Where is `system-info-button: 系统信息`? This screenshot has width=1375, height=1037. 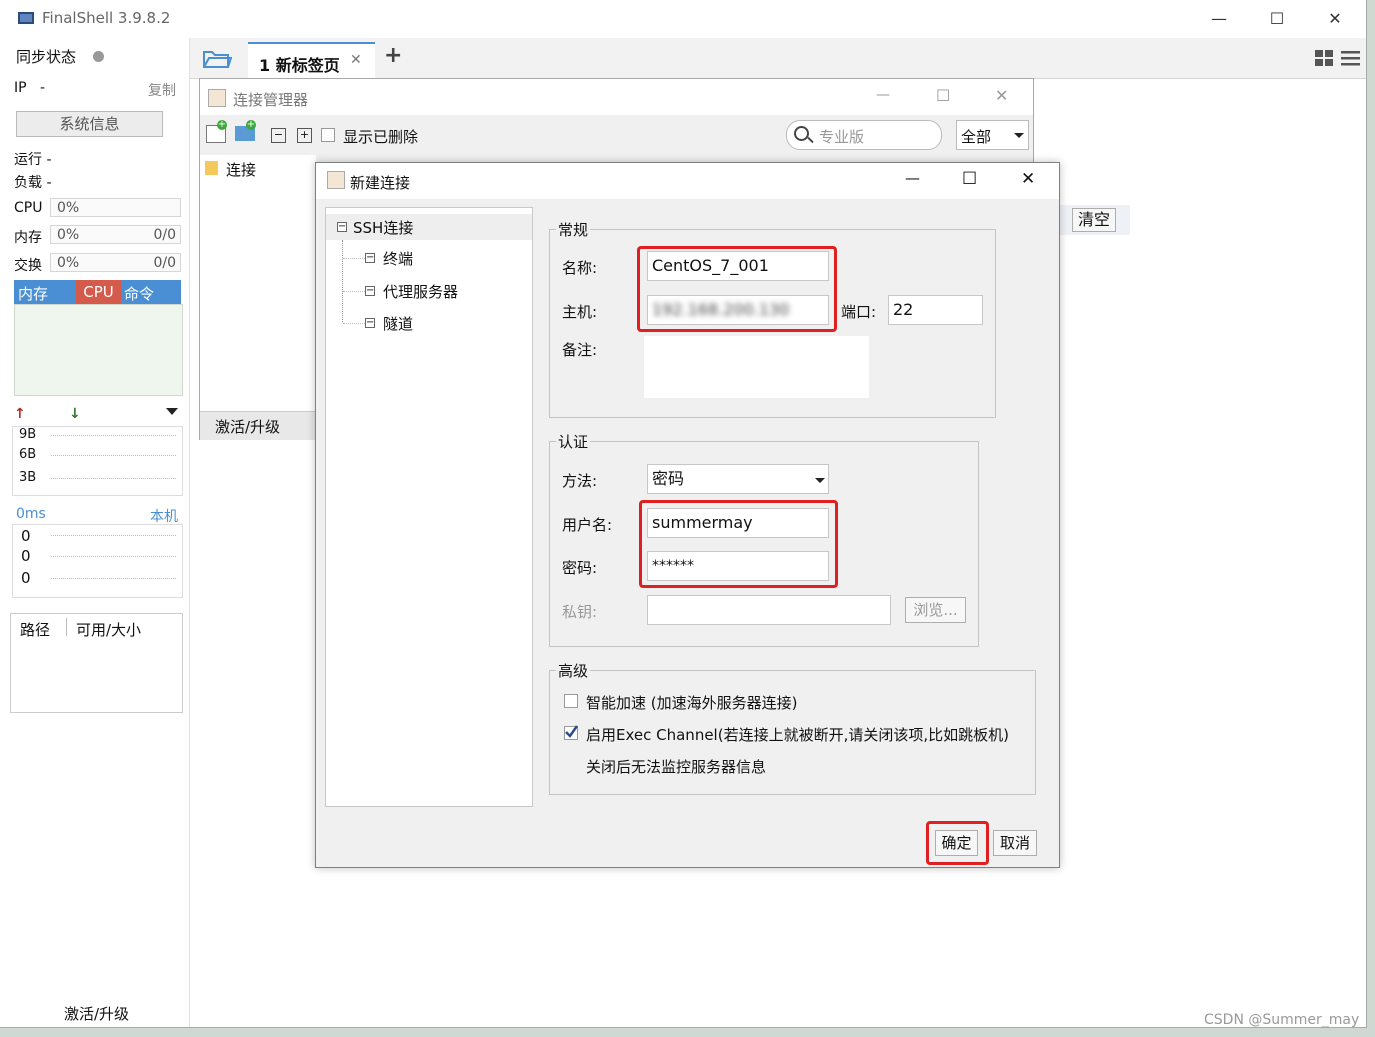 system-info-button: 系统信息 is located at coordinates (89, 124).